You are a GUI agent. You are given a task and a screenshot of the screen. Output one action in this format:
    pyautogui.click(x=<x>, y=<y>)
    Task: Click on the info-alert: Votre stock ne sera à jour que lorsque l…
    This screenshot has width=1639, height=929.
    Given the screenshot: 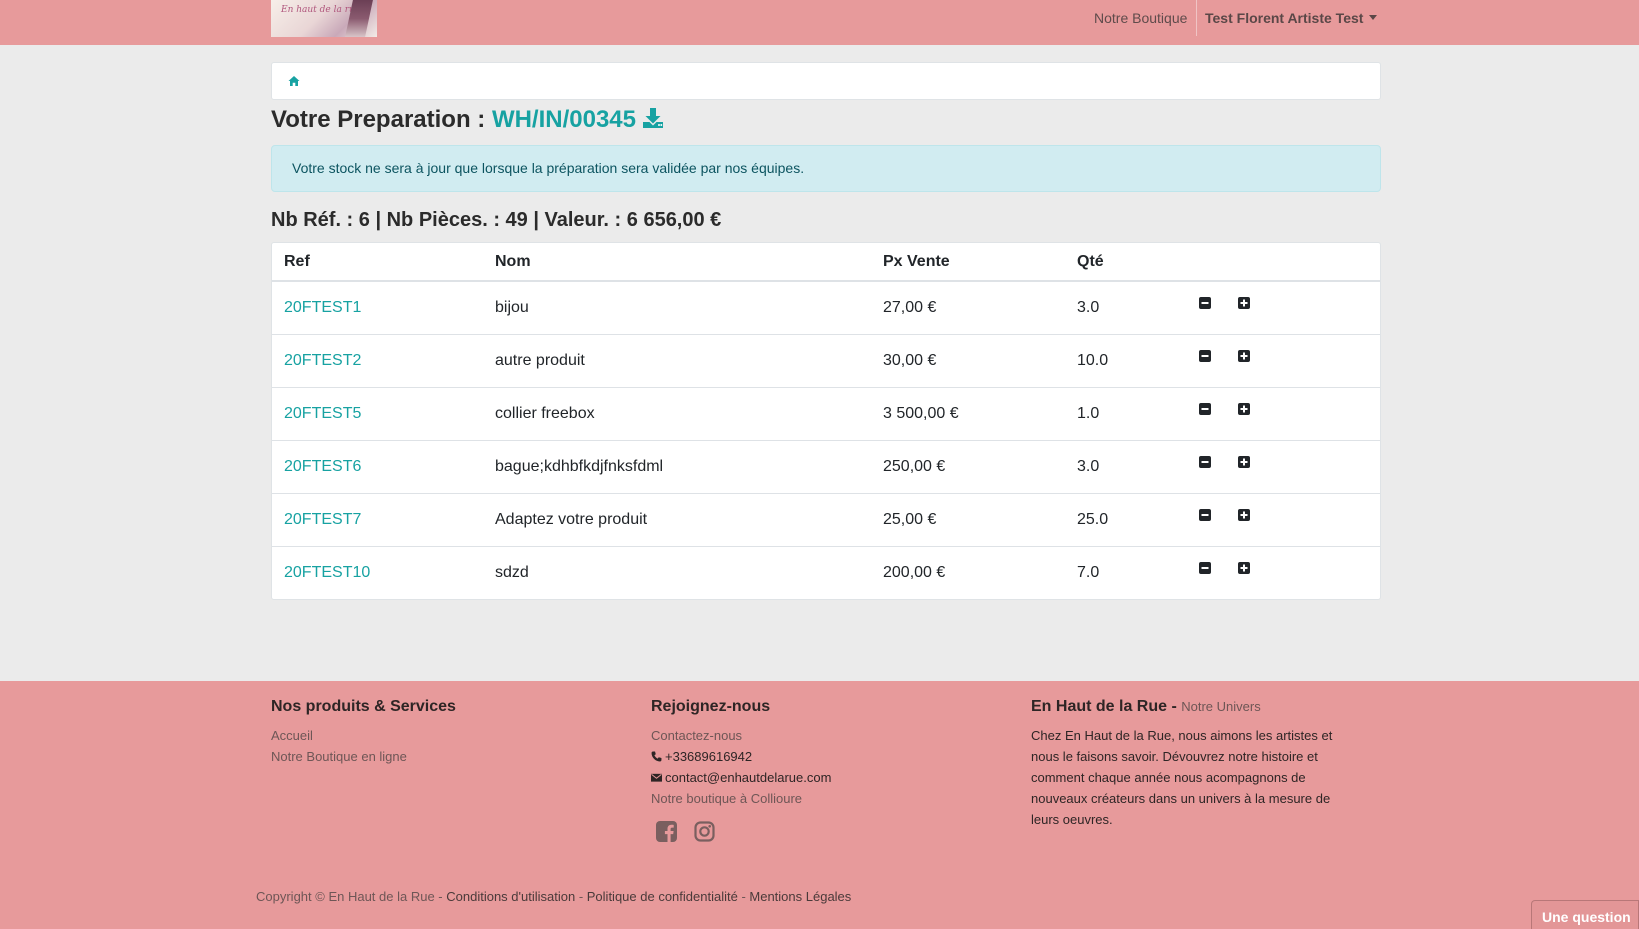 What is the action you would take?
    pyautogui.click(x=826, y=168)
    